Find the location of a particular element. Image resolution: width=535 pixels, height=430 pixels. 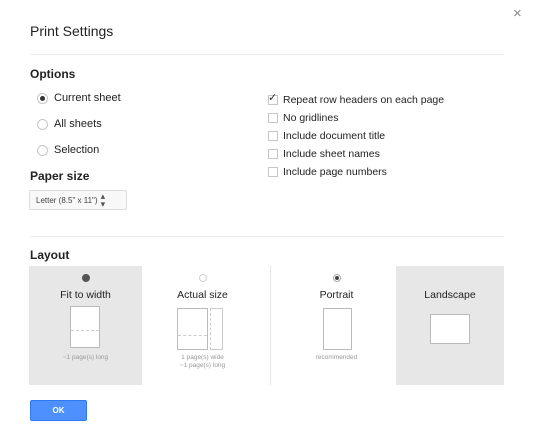

radio-label: Current sheet is located at coordinates (87, 98).